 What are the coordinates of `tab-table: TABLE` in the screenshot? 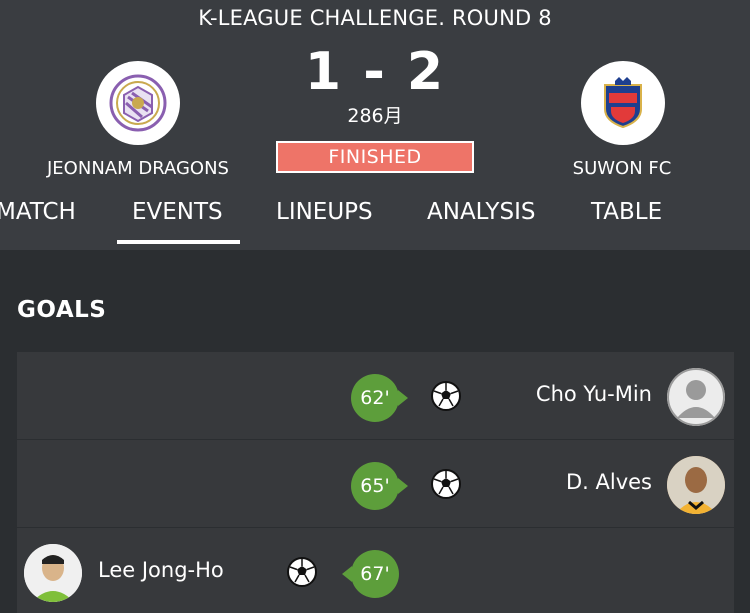 It's located at (626, 212).